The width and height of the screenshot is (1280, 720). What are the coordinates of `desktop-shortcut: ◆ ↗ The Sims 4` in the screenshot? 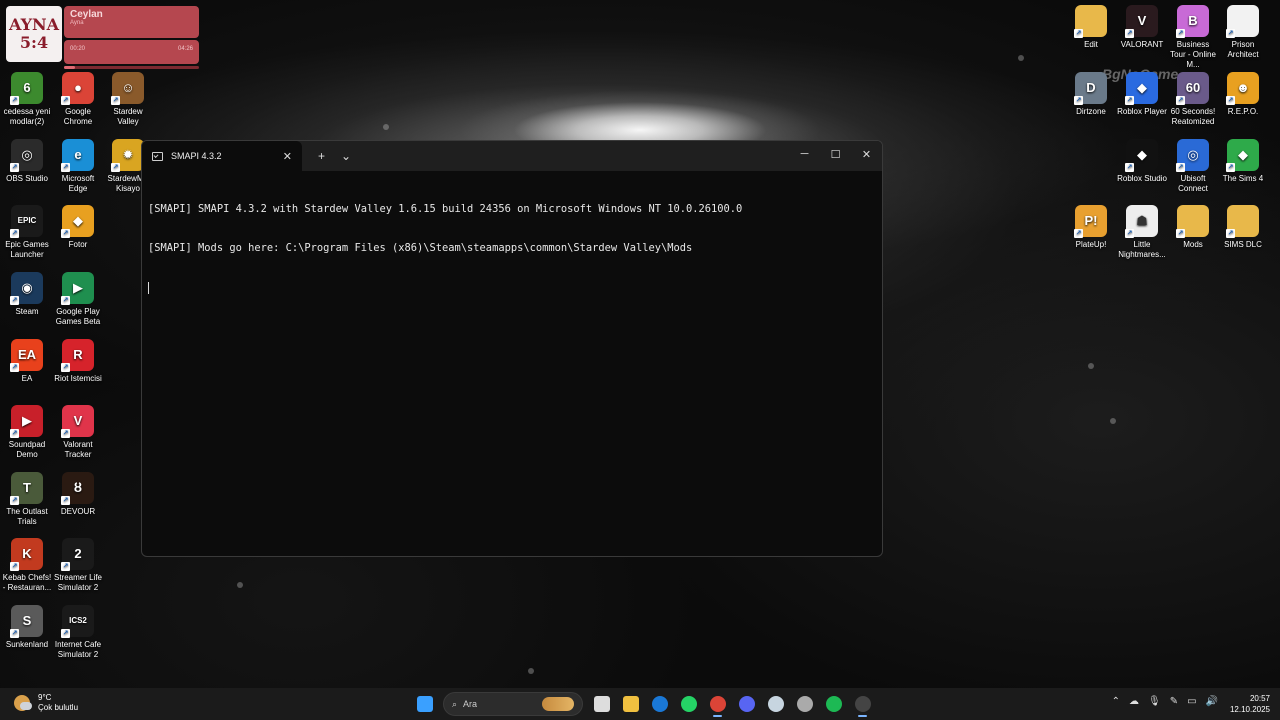 It's located at (1243, 161).